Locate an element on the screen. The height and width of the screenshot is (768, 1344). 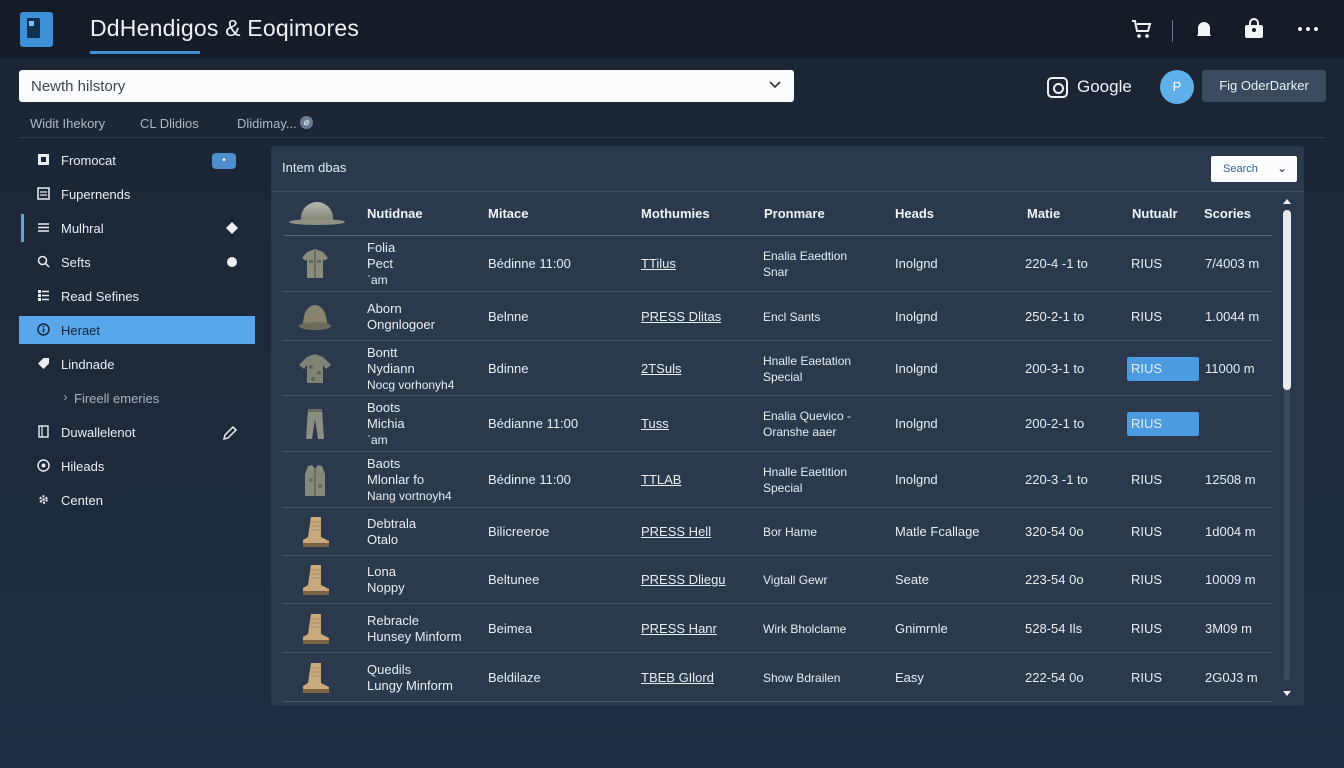
history-search-input is located at coordinates (396, 86).